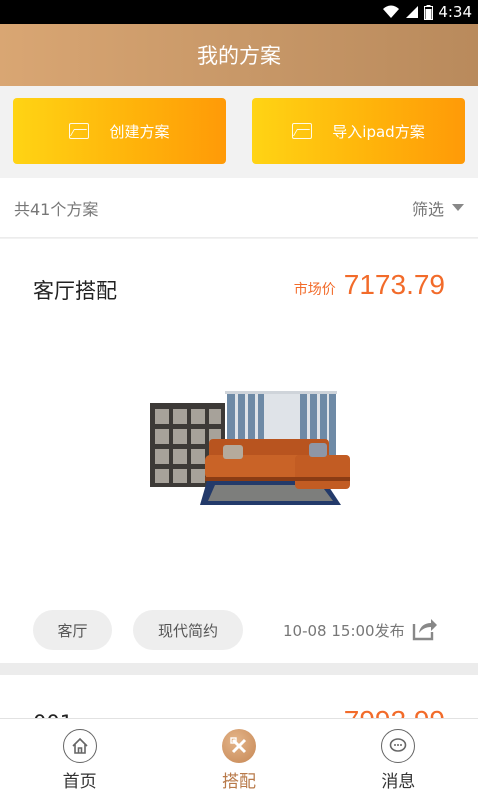 The width and height of the screenshot is (478, 798). Describe the element at coordinates (344, 631) in the screenshot. I see `publish-time: 10-08 15:00发布` at that location.